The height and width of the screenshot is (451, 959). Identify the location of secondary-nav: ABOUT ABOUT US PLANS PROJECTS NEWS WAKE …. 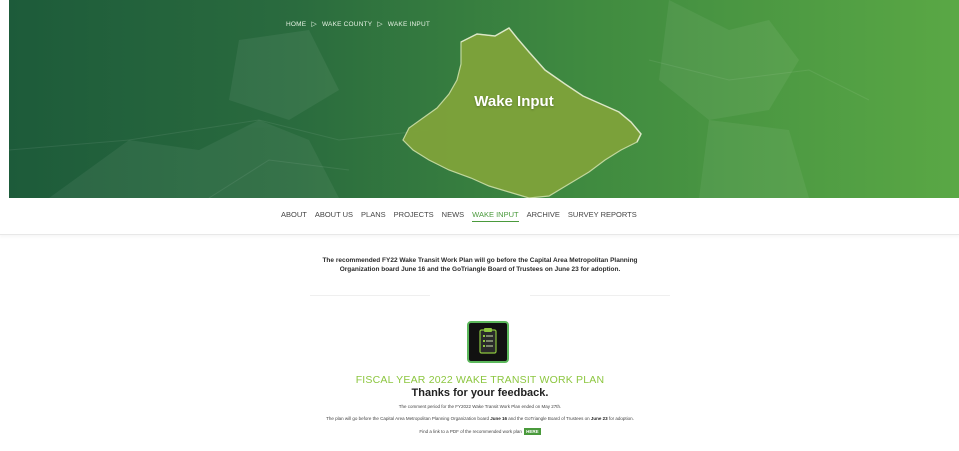
(479, 216).